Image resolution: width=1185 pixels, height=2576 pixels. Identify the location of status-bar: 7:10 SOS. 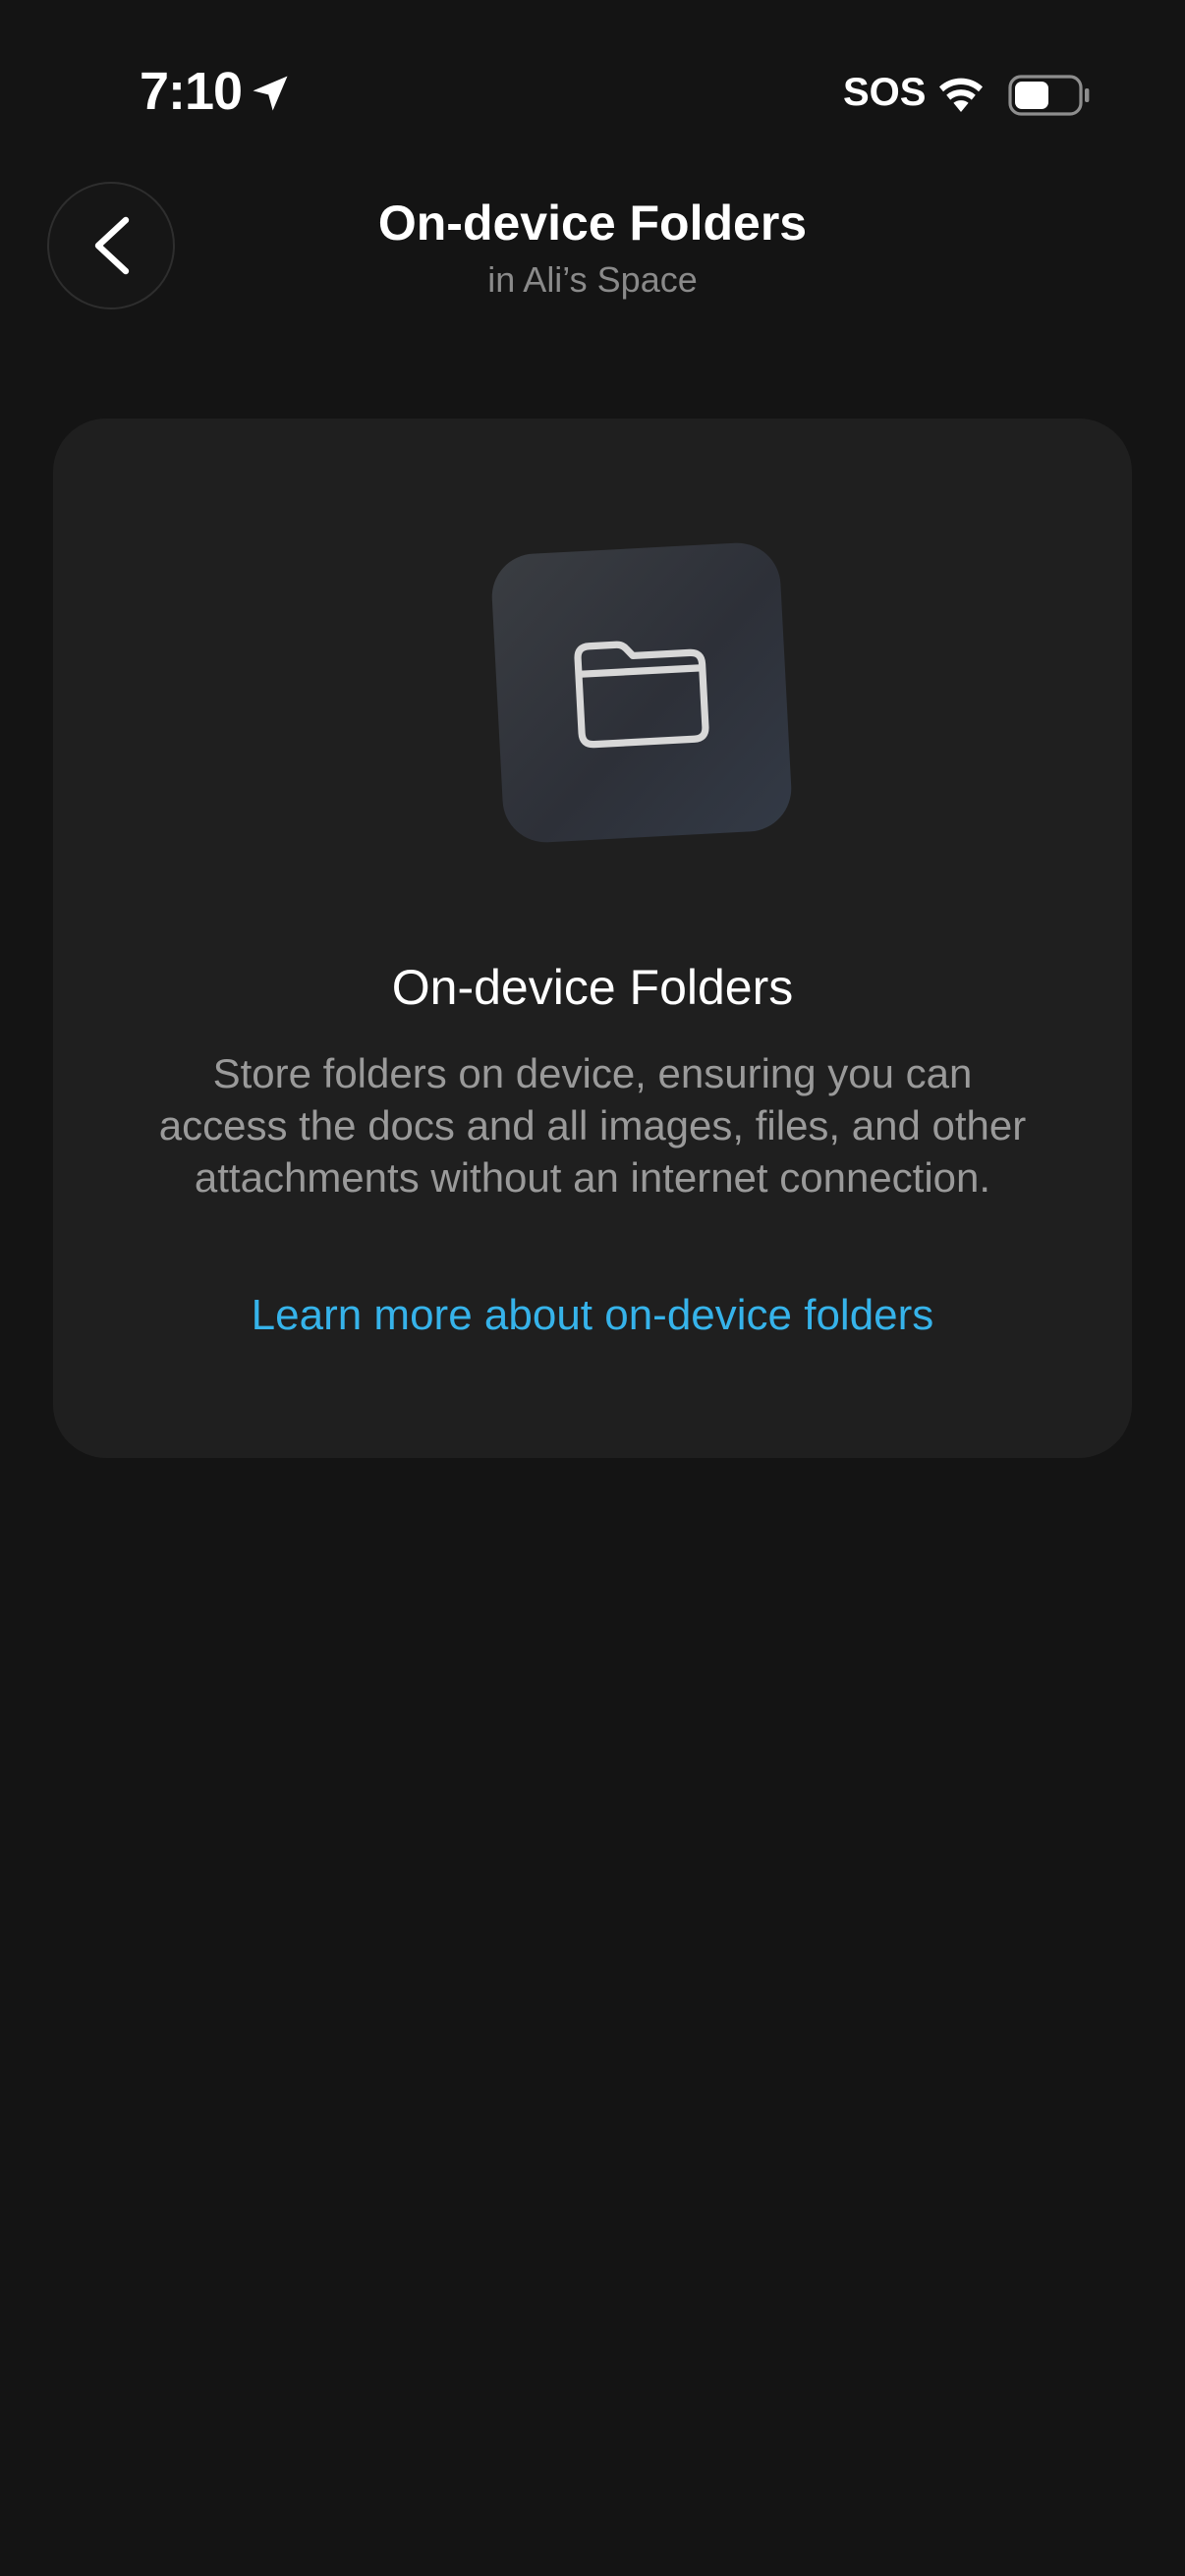
(592, 93).